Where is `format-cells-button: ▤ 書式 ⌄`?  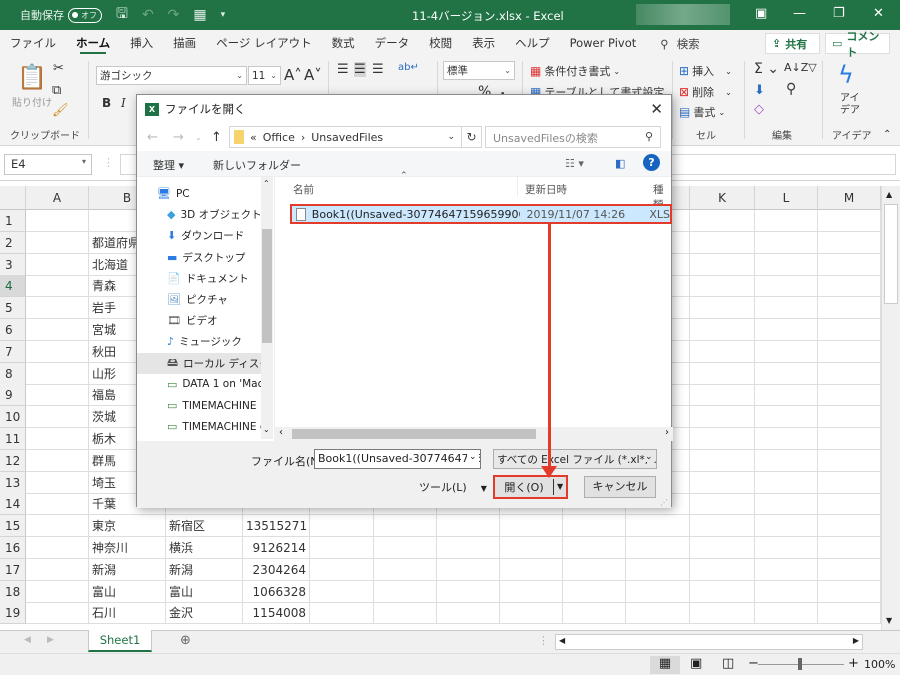 format-cells-button: ▤ 書式 ⌄ is located at coordinates (702, 112).